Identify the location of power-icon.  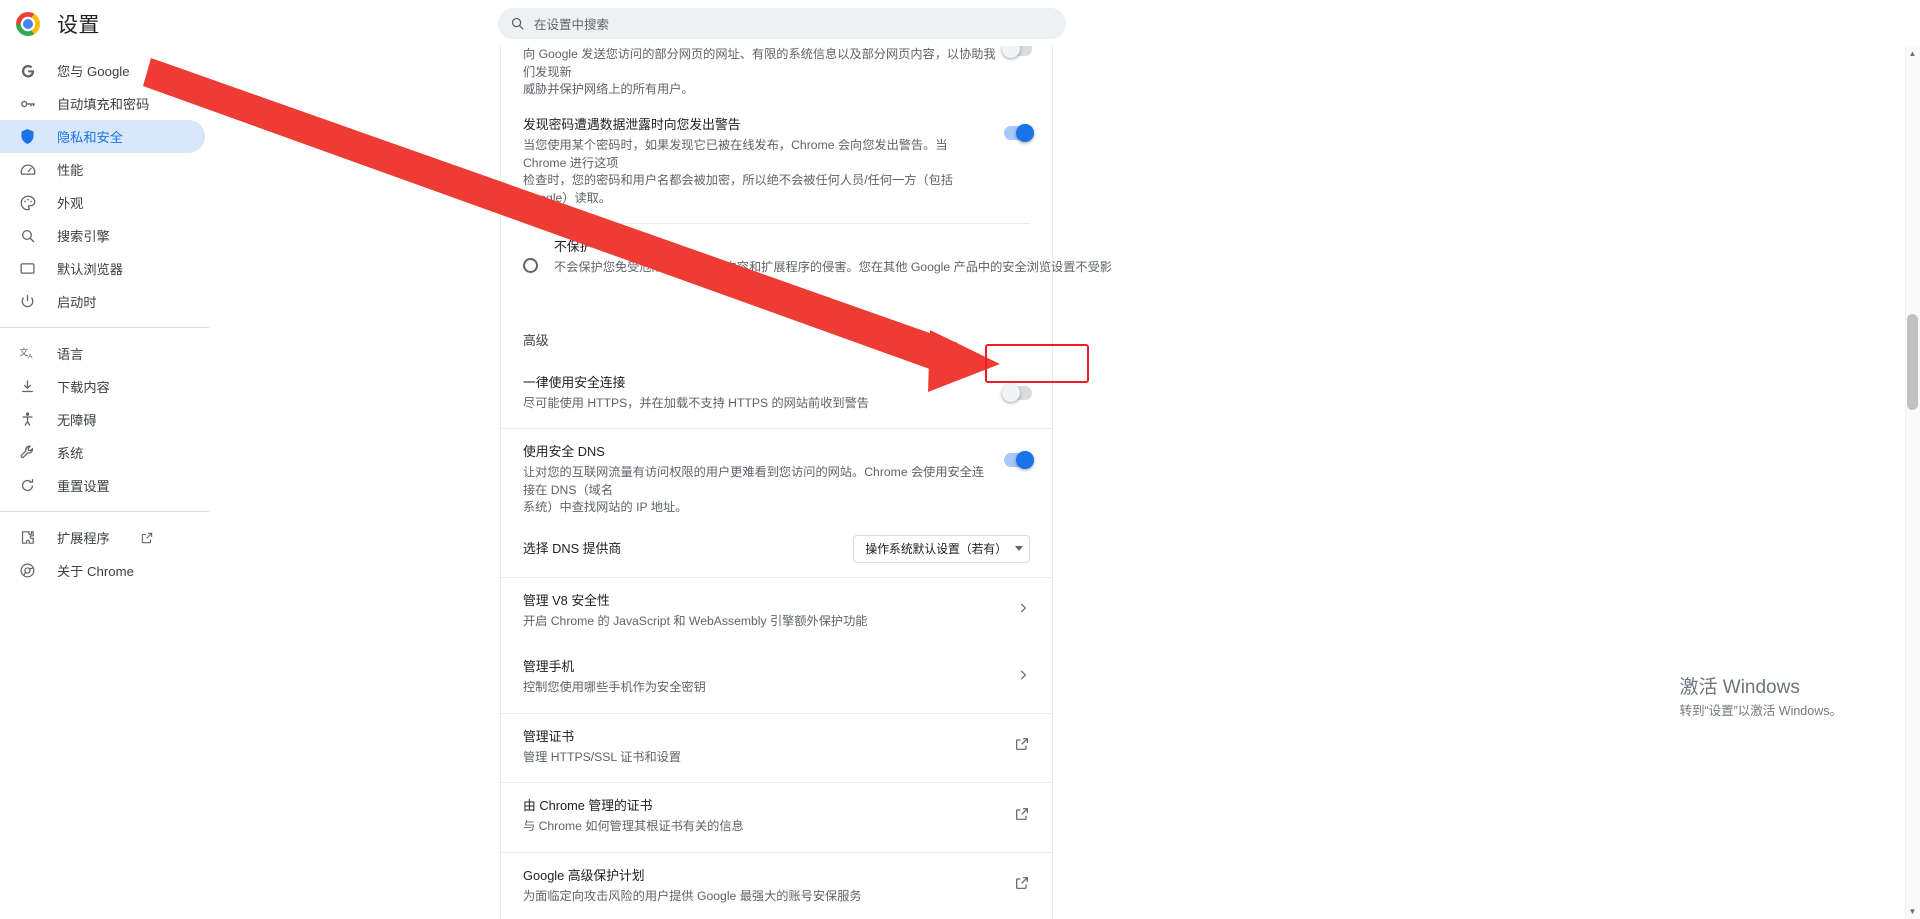
(27, 301).